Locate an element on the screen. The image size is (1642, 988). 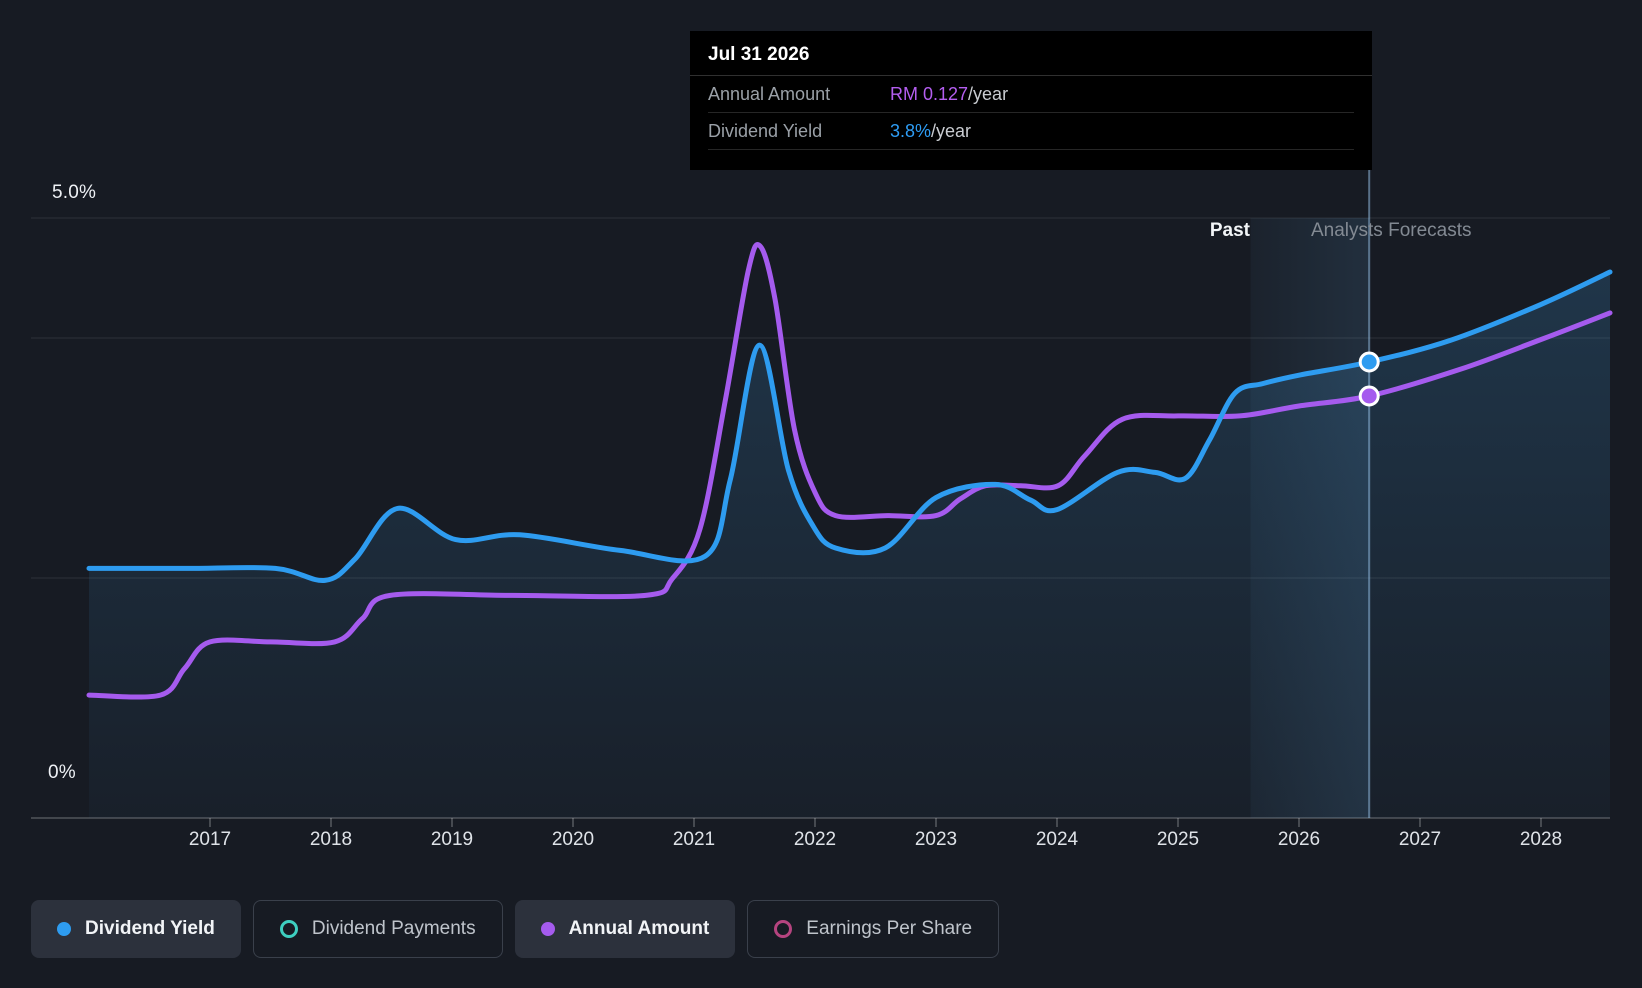
legend-item-earnings-per-share: Earnings Per Share is located at coordinates (873, 929).